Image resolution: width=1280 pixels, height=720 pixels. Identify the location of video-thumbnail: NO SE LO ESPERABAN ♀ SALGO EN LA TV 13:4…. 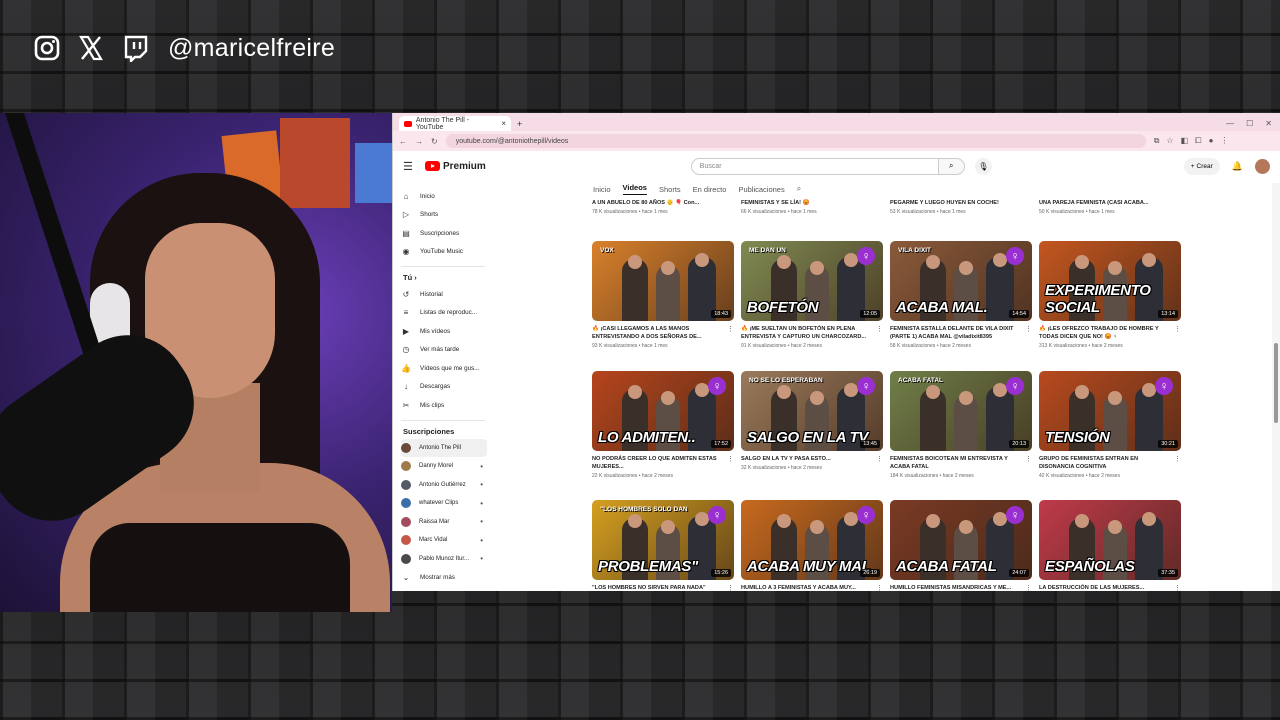
(812, 410).